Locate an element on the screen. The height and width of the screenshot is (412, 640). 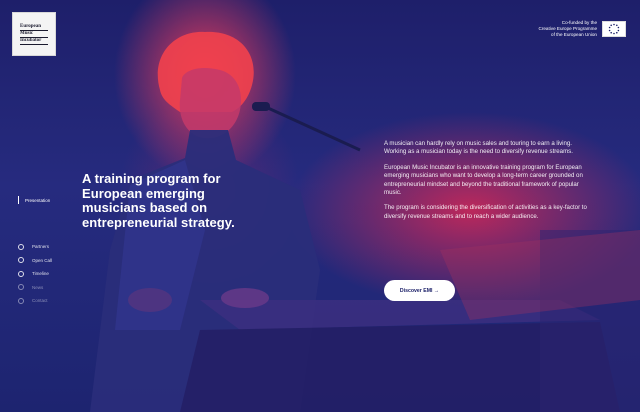
eu-flag-icon is located at coordinates (614, 29).